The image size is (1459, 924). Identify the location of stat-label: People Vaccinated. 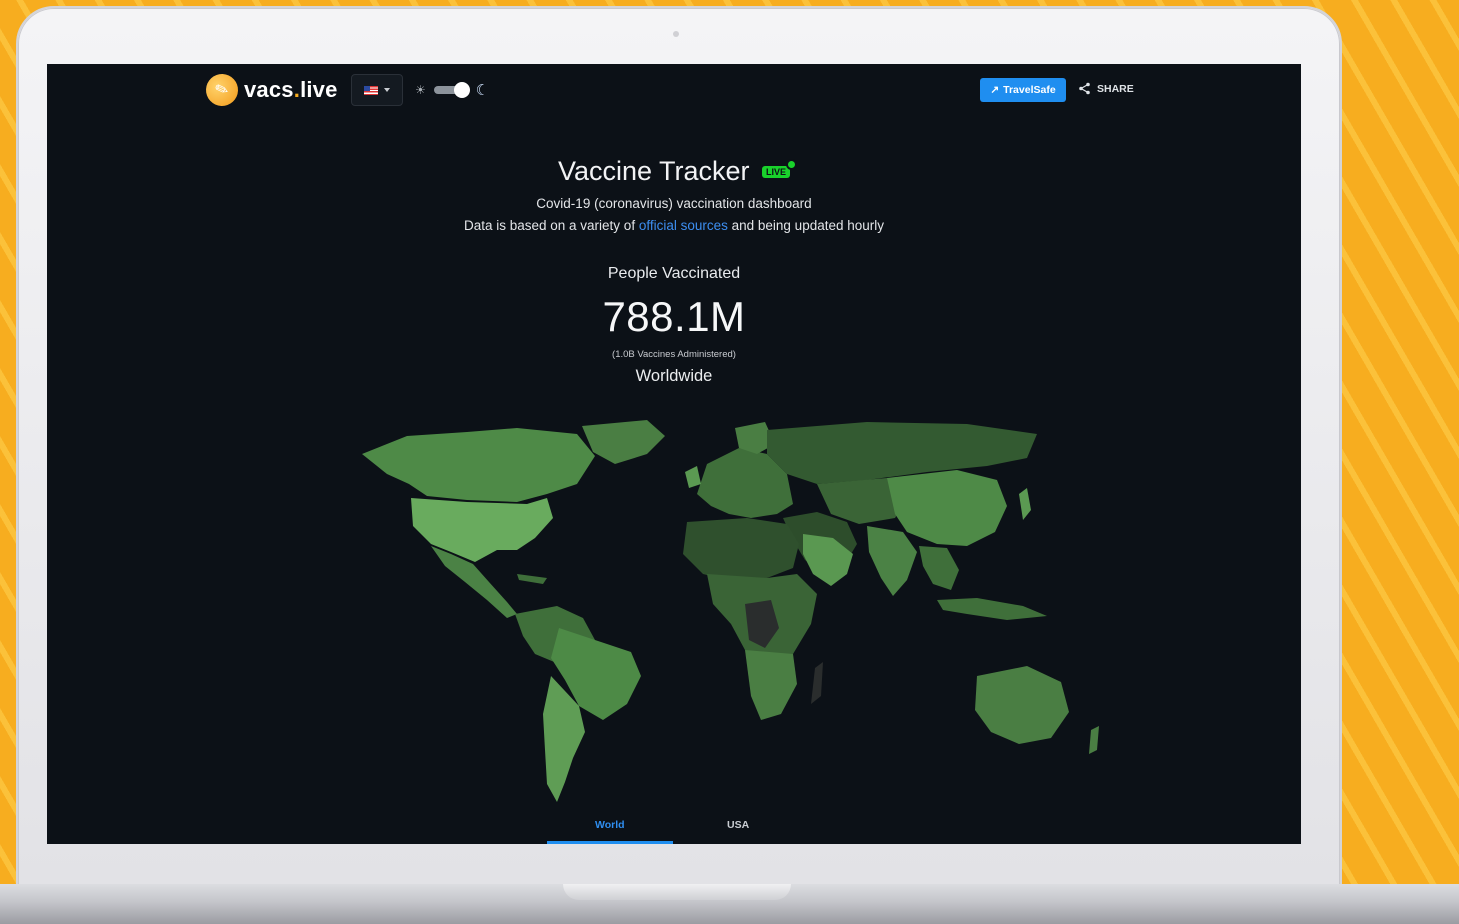
(674, 273).